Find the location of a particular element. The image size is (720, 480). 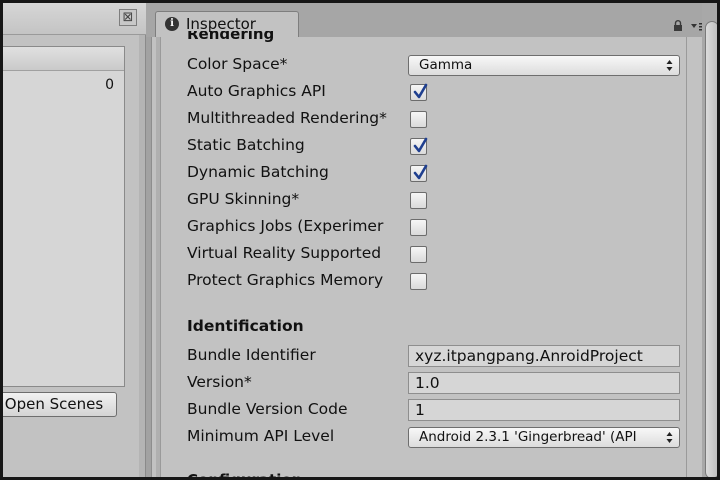

minimum-api-level-label: Minimum API Level is located at coordinates (261, 436).